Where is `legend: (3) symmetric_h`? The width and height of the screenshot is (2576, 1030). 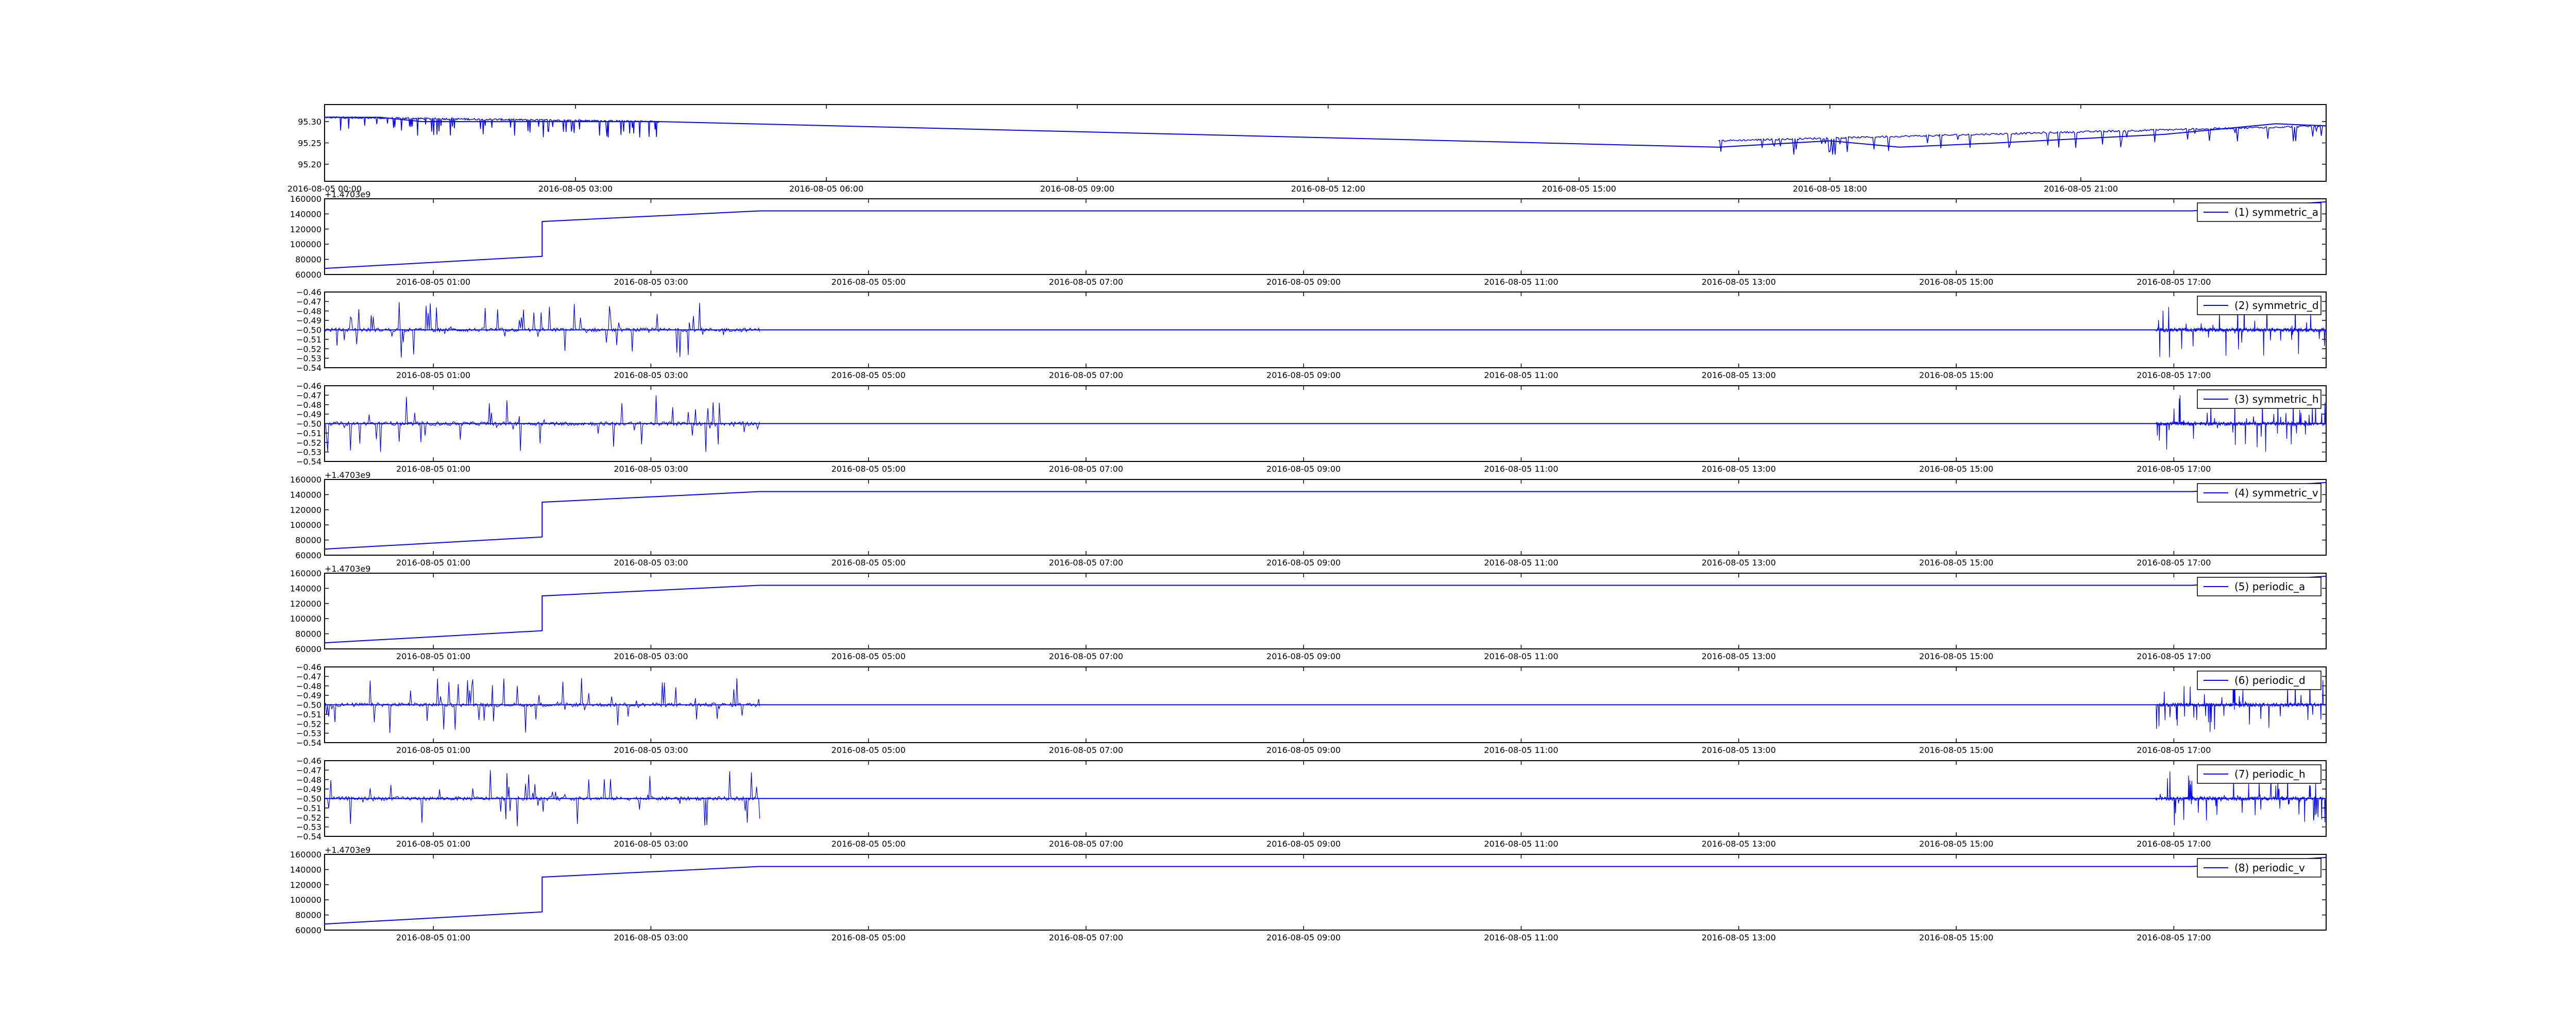
legend: (3) symmetric_h is located at coordinates (2259, 399).